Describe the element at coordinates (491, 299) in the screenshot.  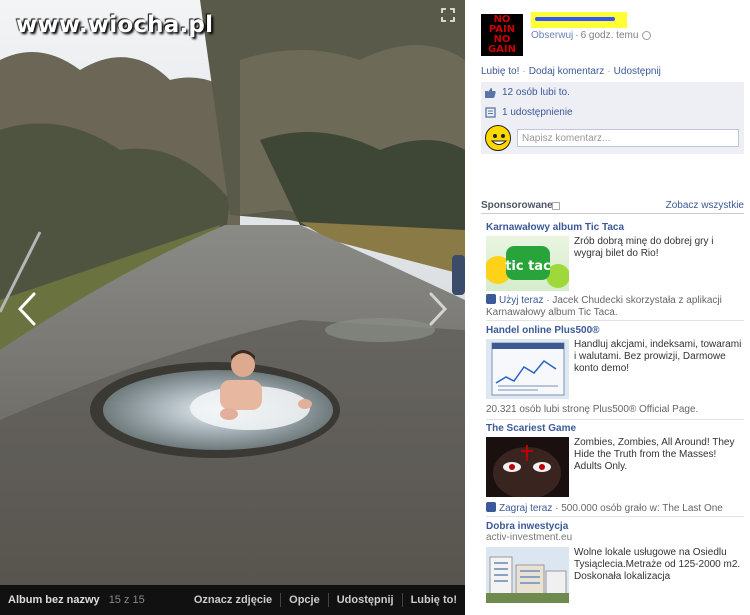
I see `app-icon` at that location.